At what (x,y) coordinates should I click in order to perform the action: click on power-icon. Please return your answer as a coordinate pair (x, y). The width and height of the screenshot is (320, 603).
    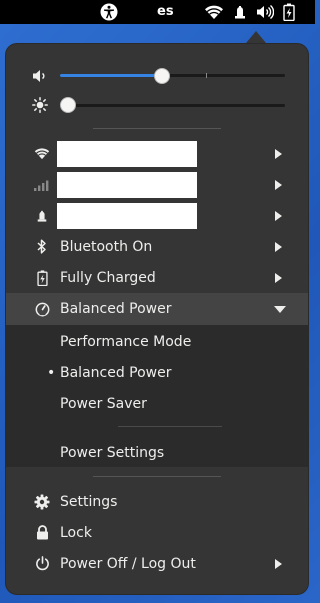
    Looking at the image, I should click on (42, 563).